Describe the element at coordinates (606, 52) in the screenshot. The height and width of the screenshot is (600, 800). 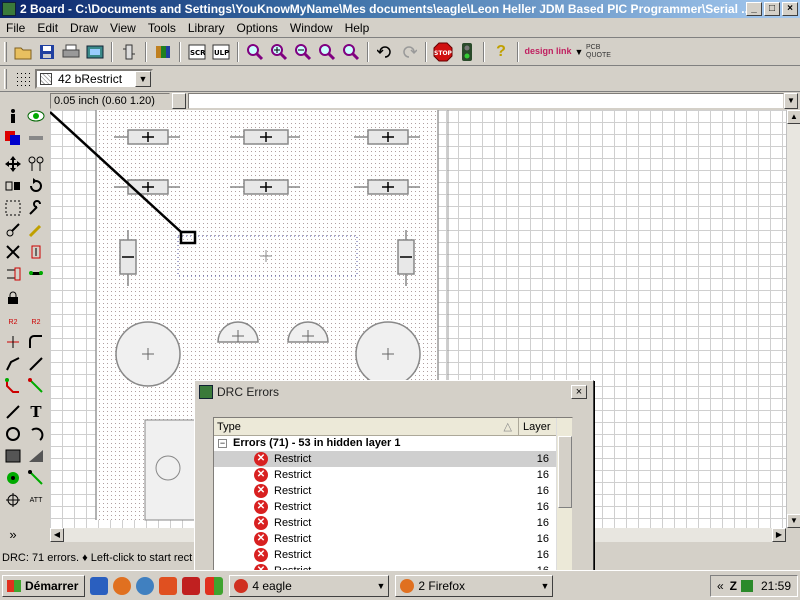
I see `pcbquote-icon: PCB QUOTE` at that location.